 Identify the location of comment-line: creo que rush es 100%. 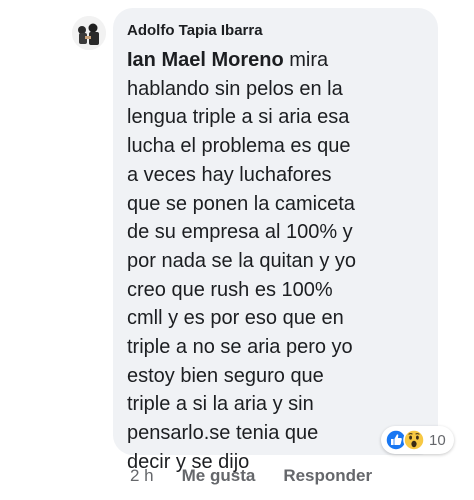
(230, 289).